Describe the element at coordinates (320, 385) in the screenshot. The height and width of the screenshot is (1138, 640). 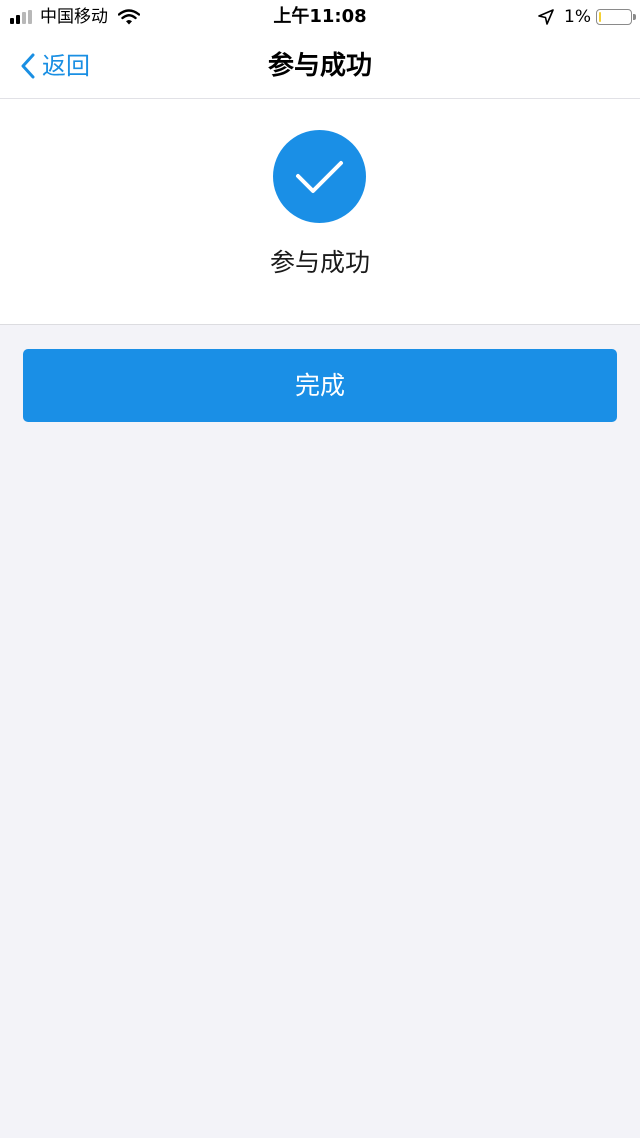
I see `done-button: 完成` at that location.